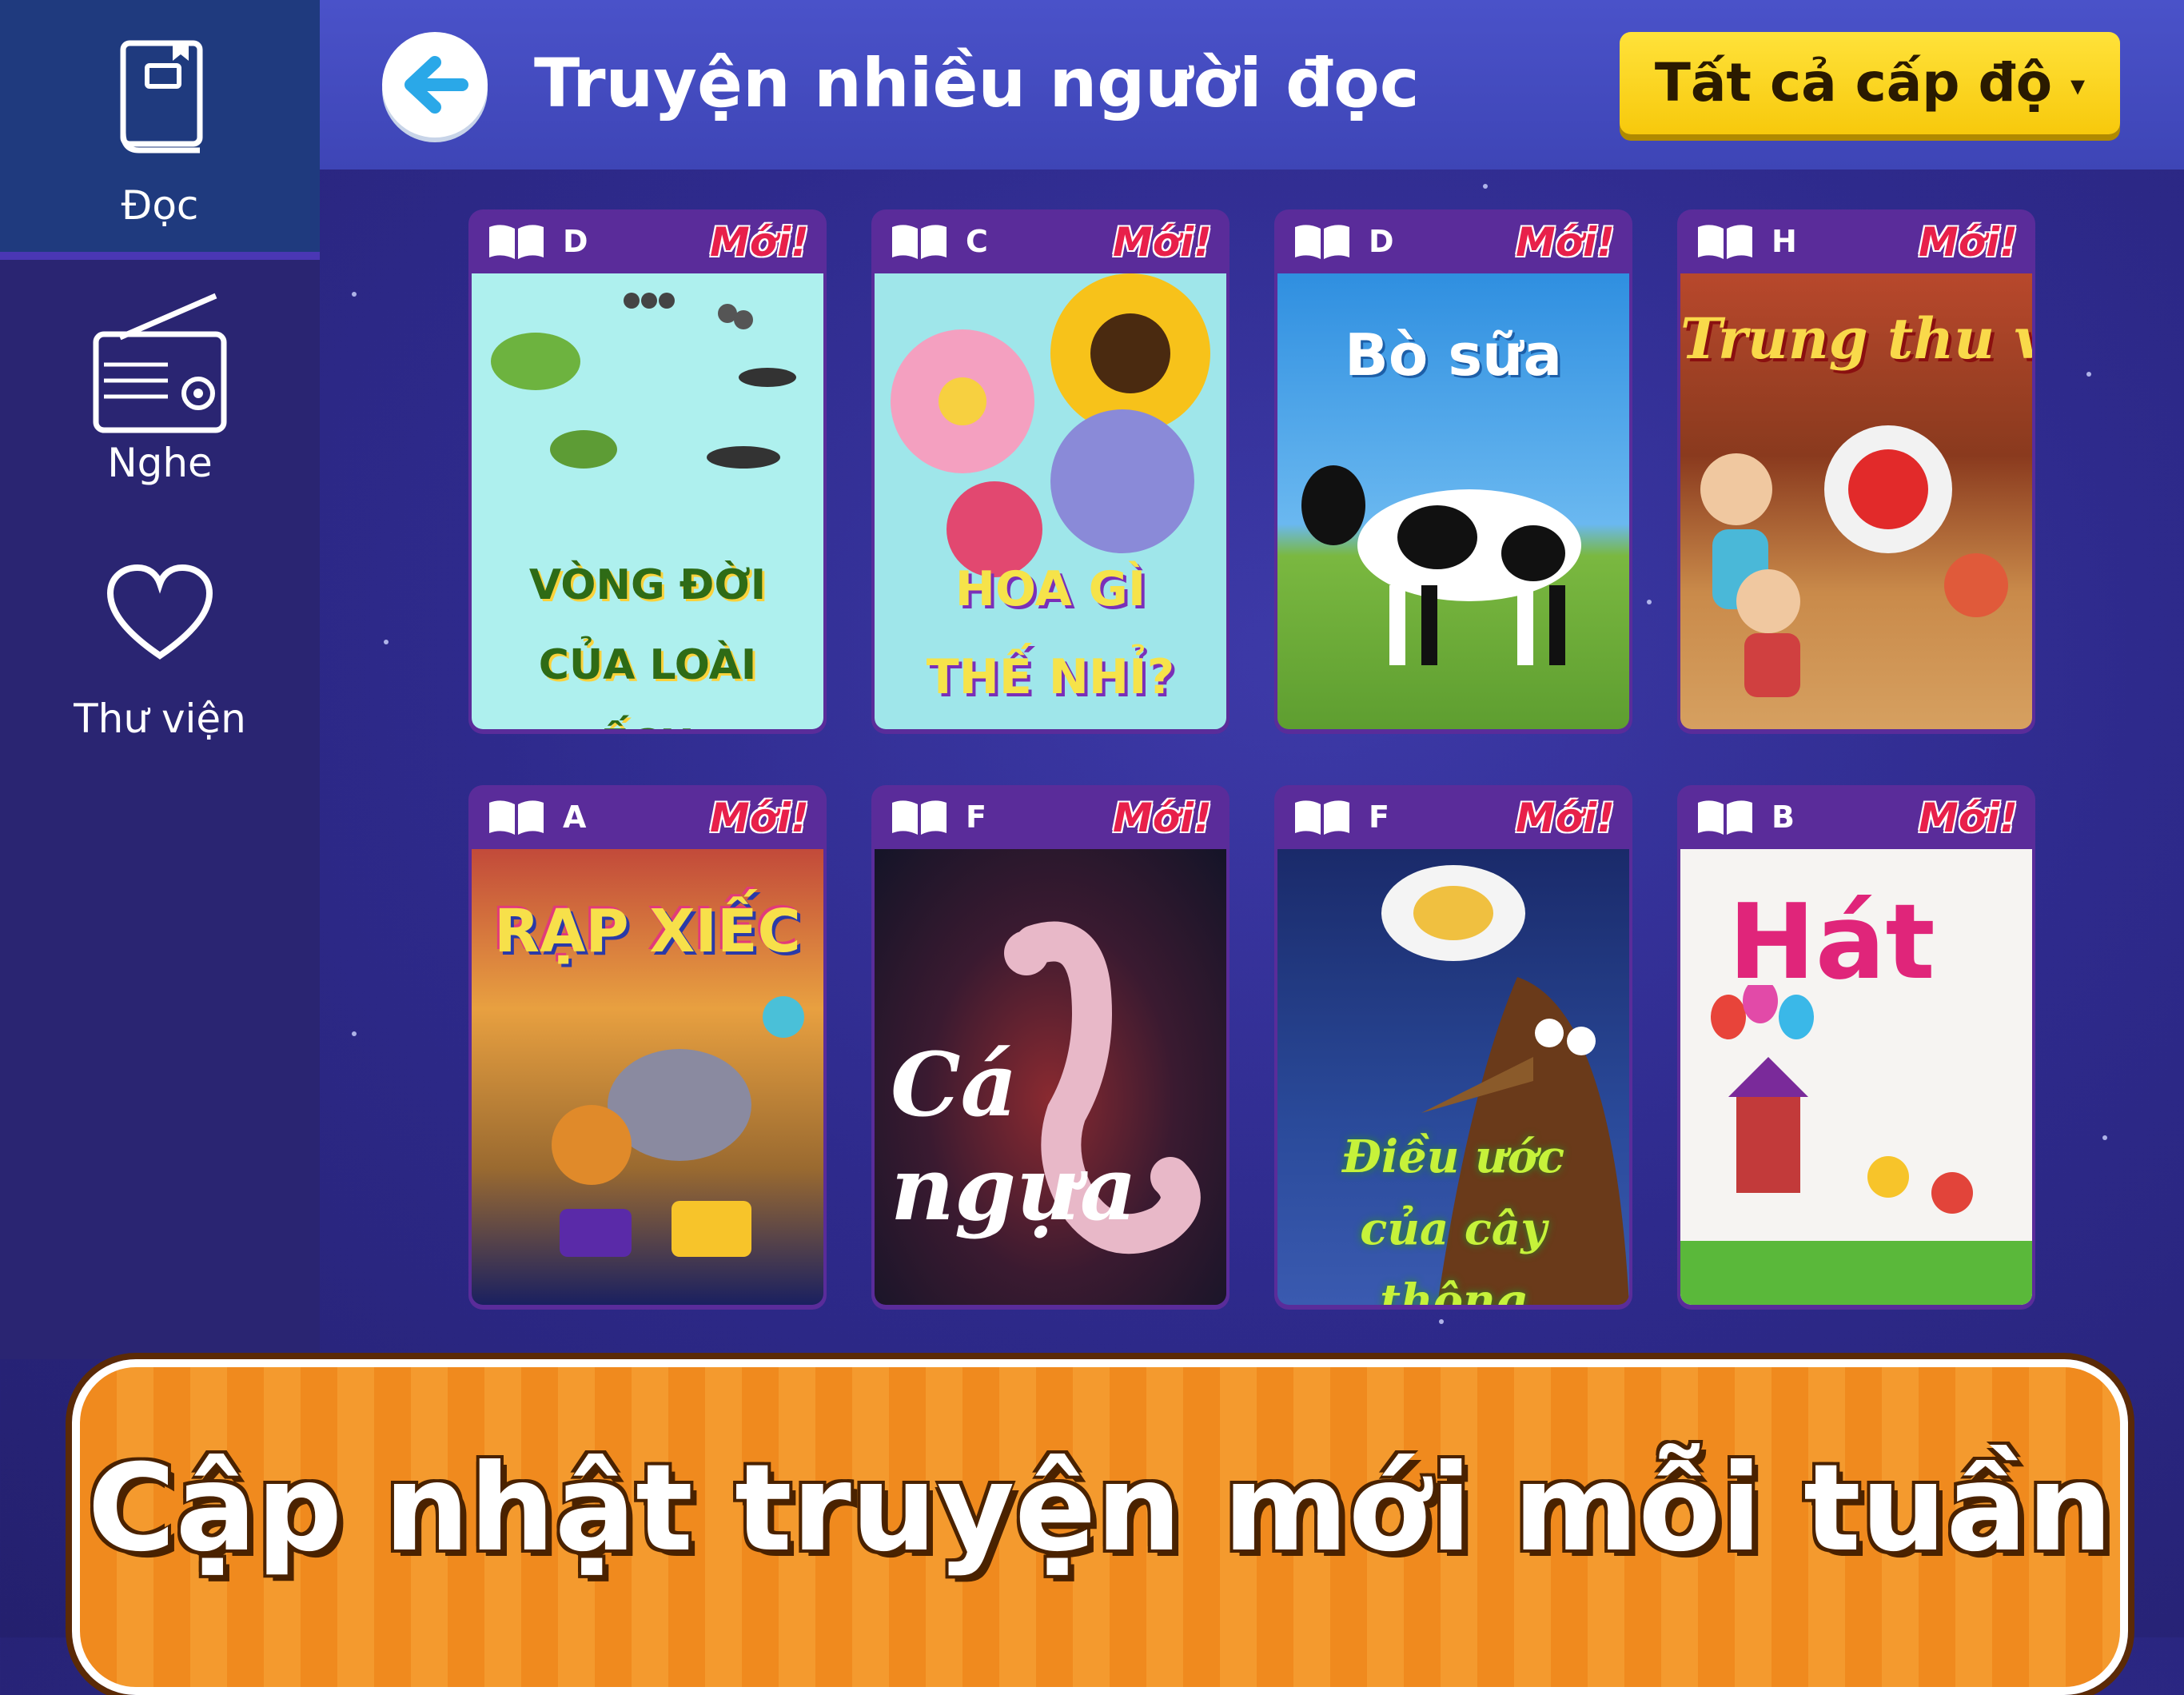 This screenshot has width=2184, height=1695. I want to click on sidebar: Đọc Nghe Thư viện, so click(160, 680).